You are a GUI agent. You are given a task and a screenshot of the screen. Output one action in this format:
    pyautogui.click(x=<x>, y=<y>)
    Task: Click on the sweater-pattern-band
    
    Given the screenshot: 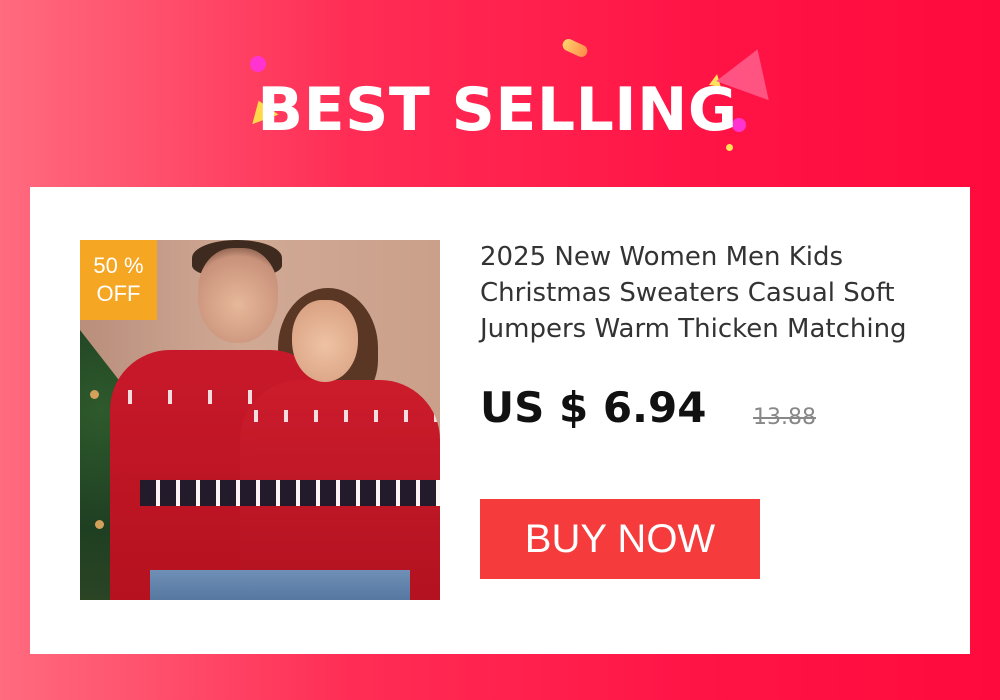 What is the action you would take?
    pyautogui.click(x=290, y=493)
    